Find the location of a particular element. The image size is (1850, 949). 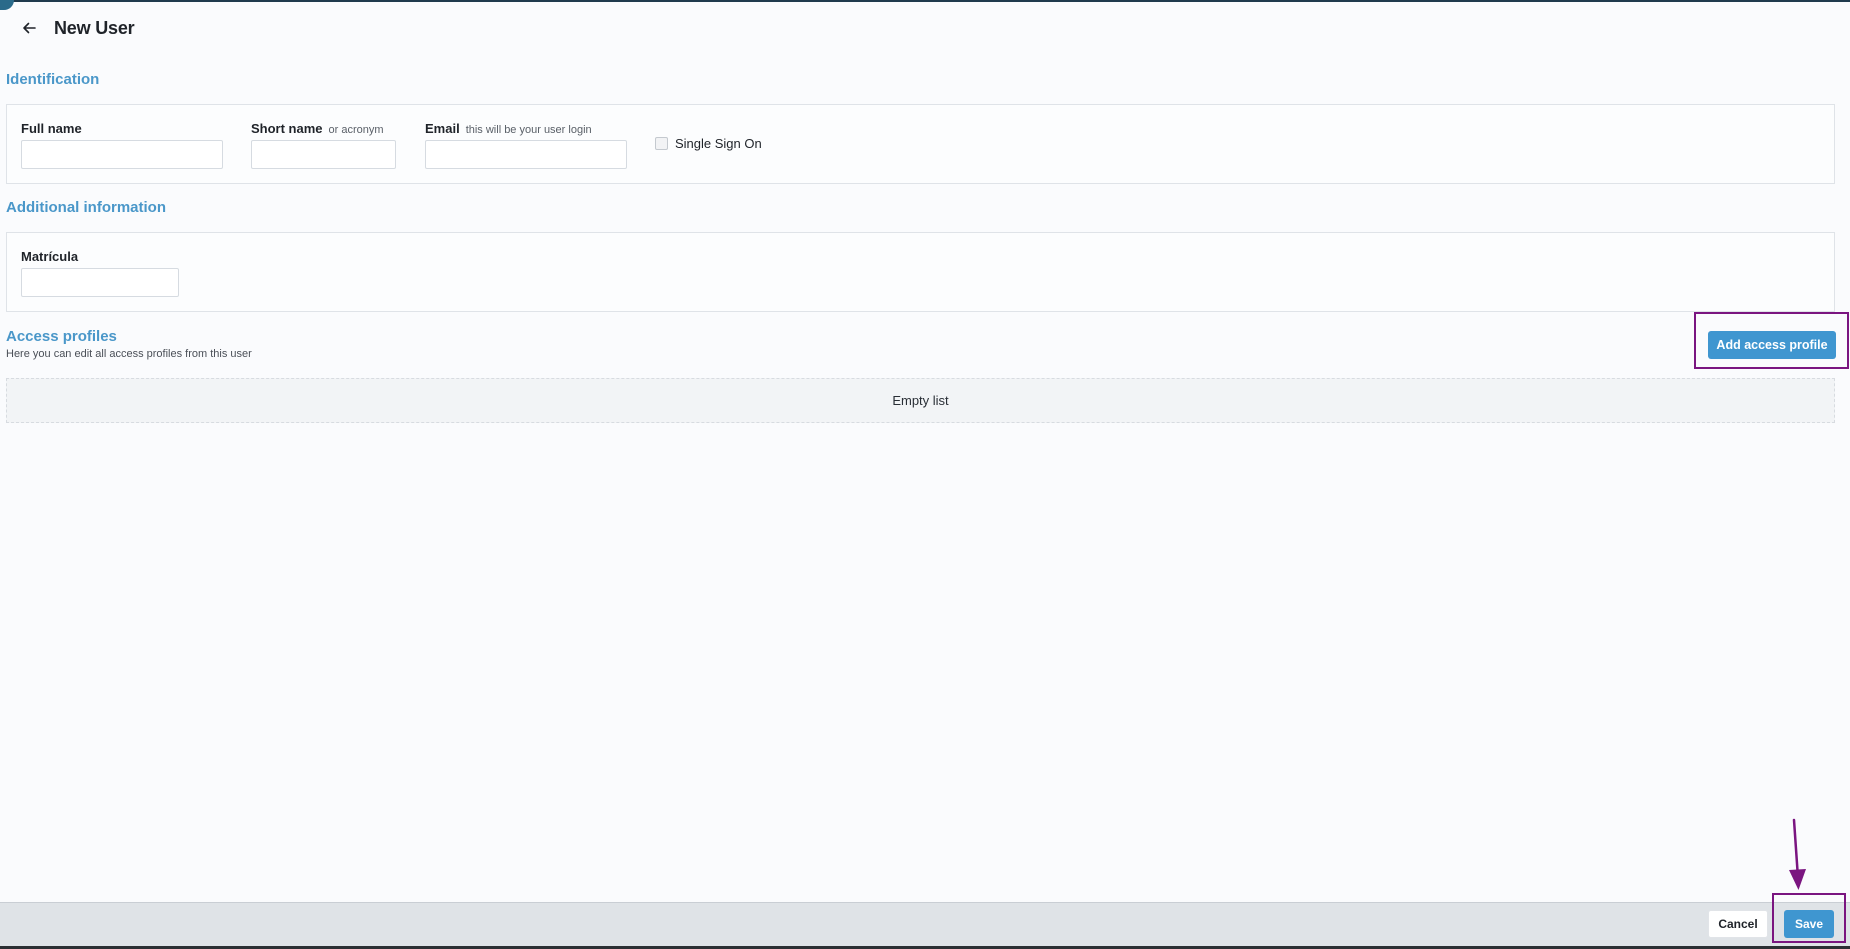

access-profiles-section-title: Access profiles is located at coordinates (61, 336).